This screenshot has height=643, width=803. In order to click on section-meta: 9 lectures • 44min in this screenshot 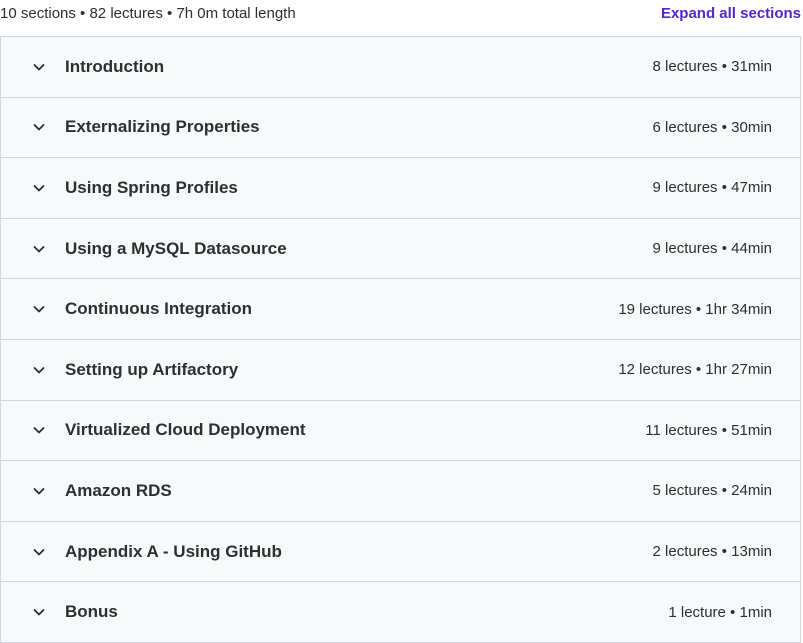, I will do `click(712, 249)`.